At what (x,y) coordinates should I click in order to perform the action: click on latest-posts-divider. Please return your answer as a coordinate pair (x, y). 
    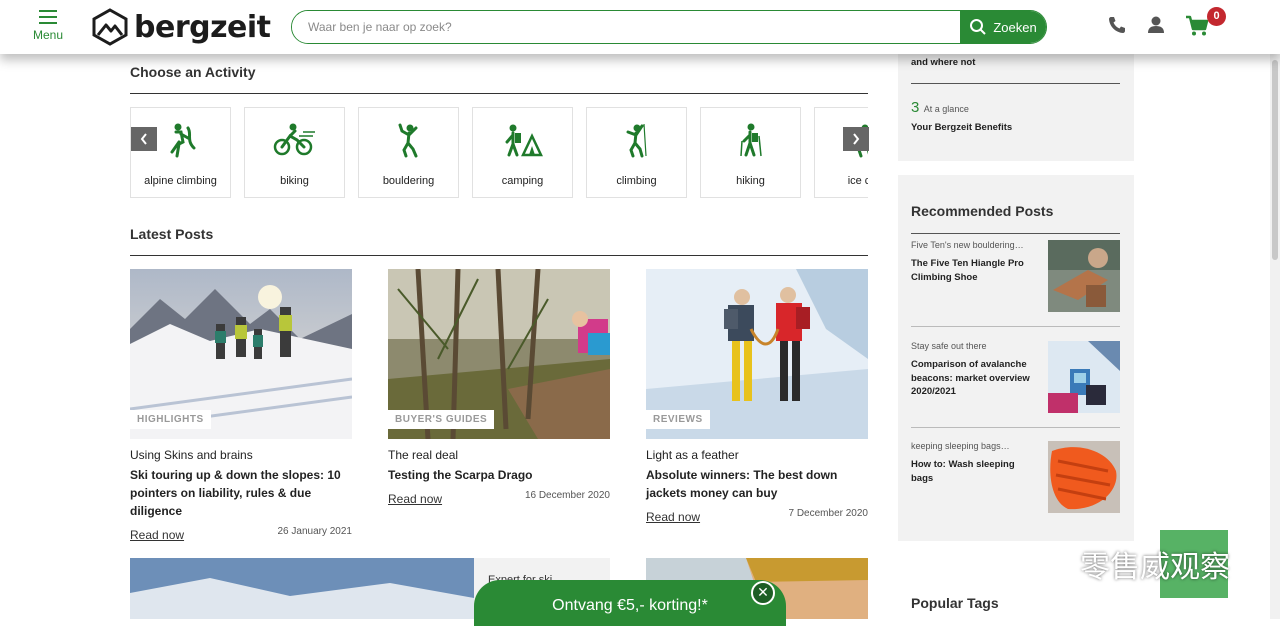
    Looking at the image, I should click on (499, 255).